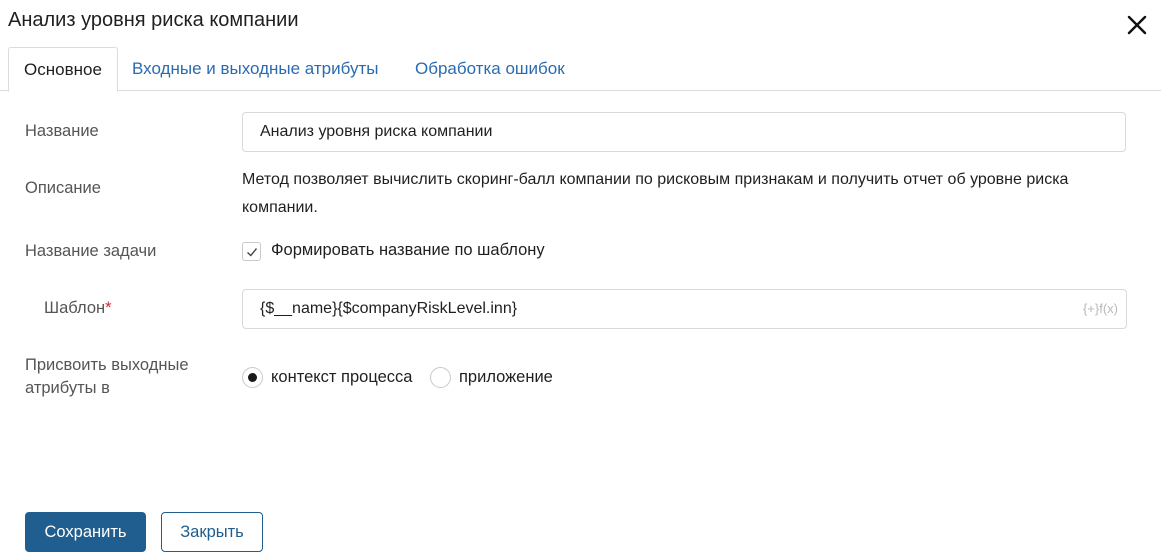  I want to click on assign-outputs-label-line2: атрибуты в, so click(67, 388).